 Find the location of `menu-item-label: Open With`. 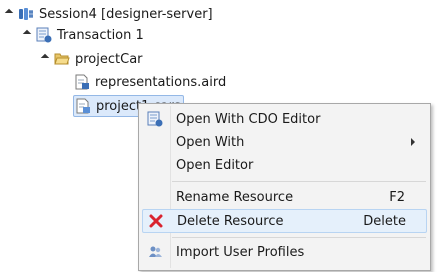

menu-item-label: Open With is located at coordinates (210, 142).